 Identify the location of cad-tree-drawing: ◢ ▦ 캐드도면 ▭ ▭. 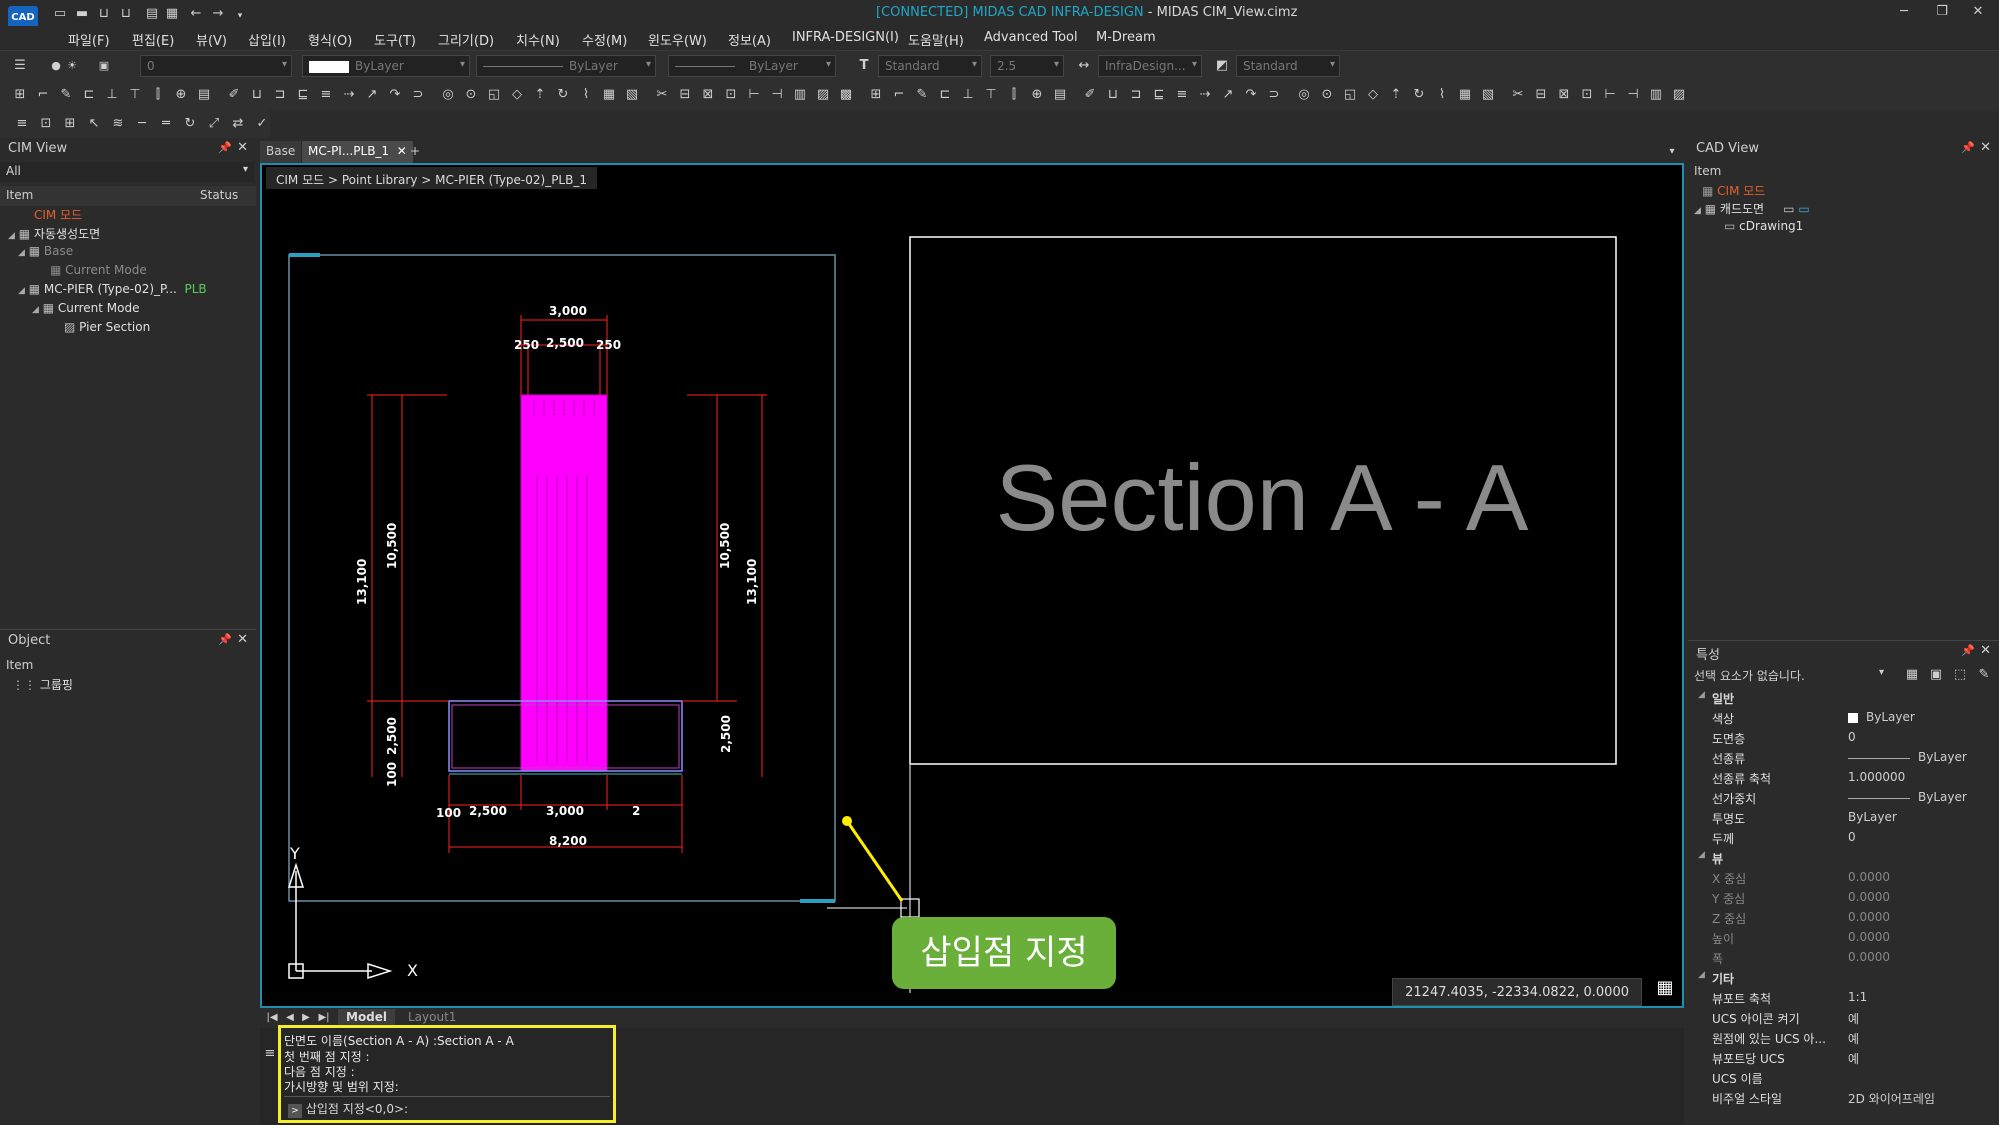
(1752, 208).